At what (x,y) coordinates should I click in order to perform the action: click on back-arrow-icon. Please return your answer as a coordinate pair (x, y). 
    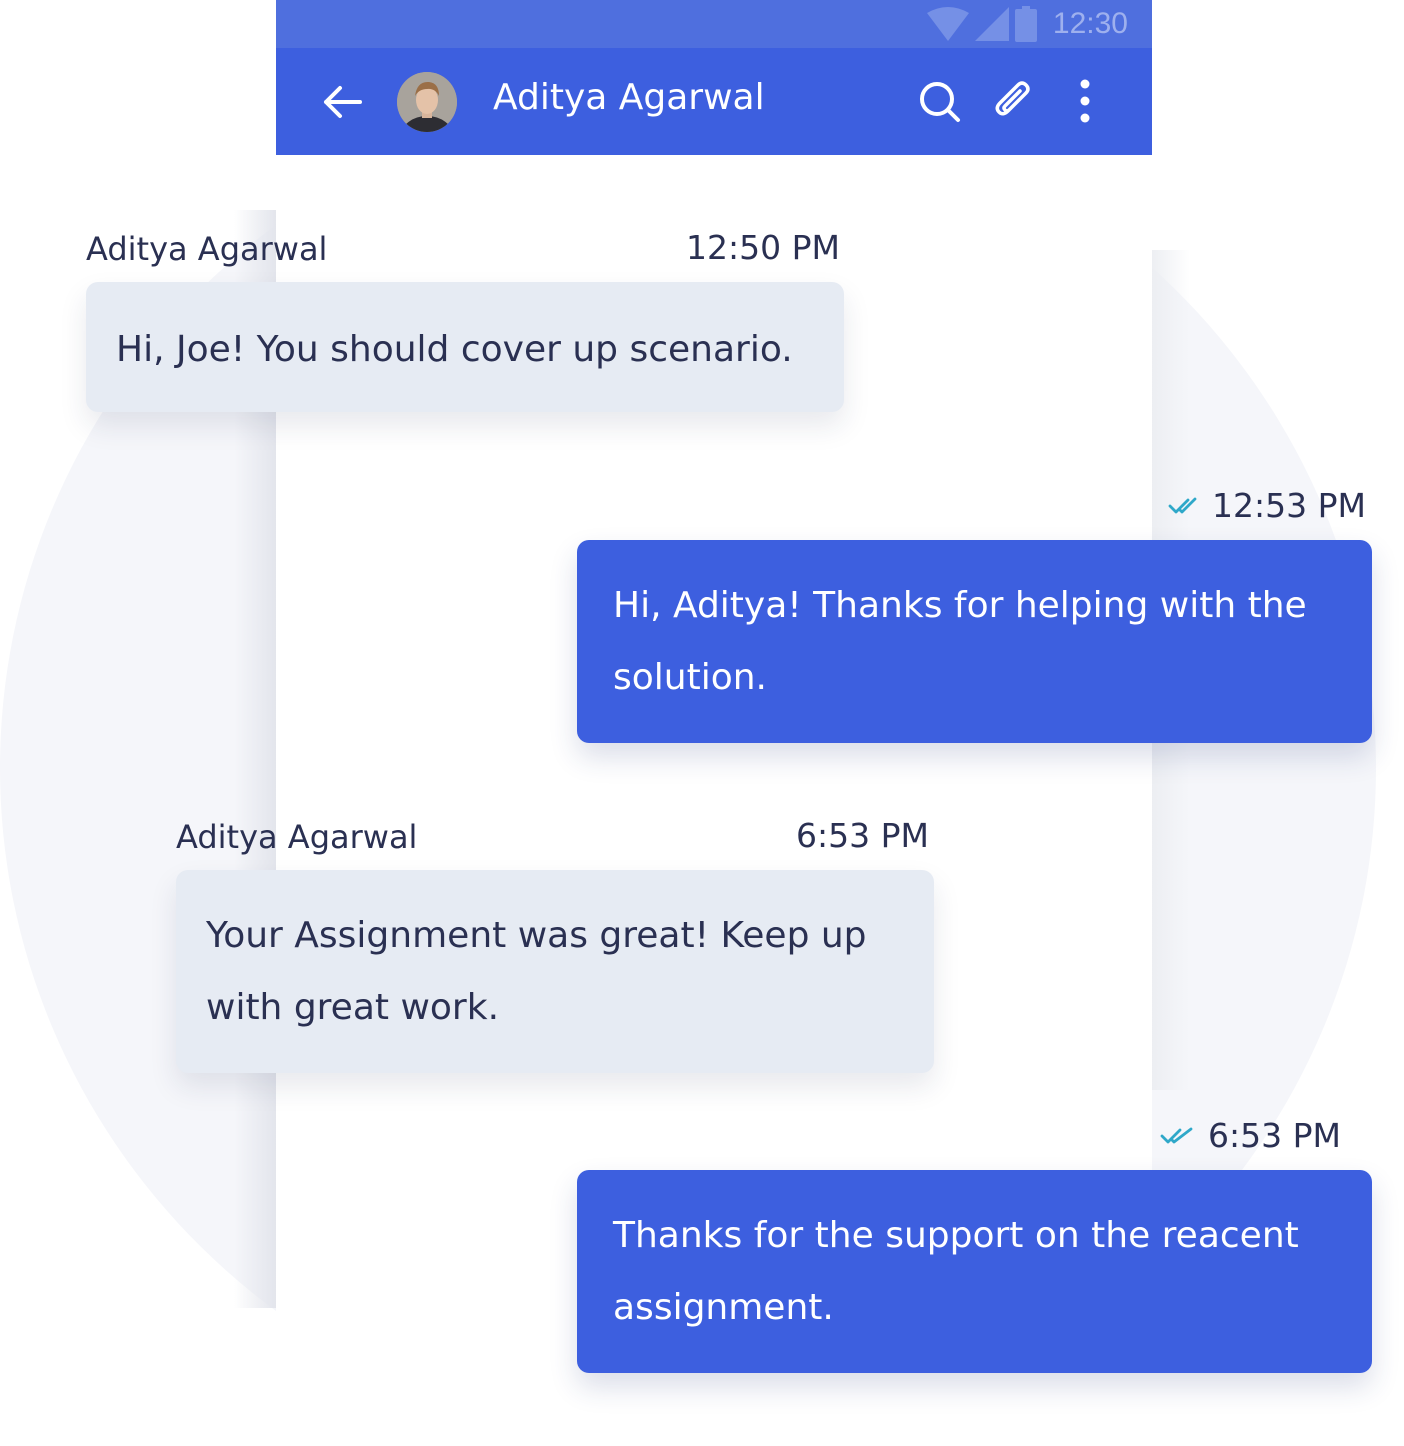
    Looking at the image, I should click on (342, 102).